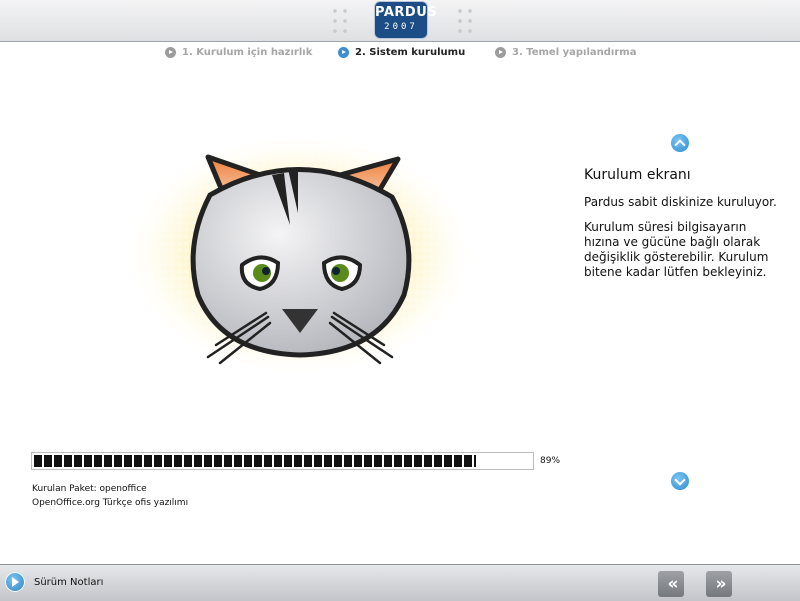 The image size is (800, 601). What do you see at coordinates (550, 461) in the screenshot?
I see `progress-percent: 89%` at bounding box center [550, 461].